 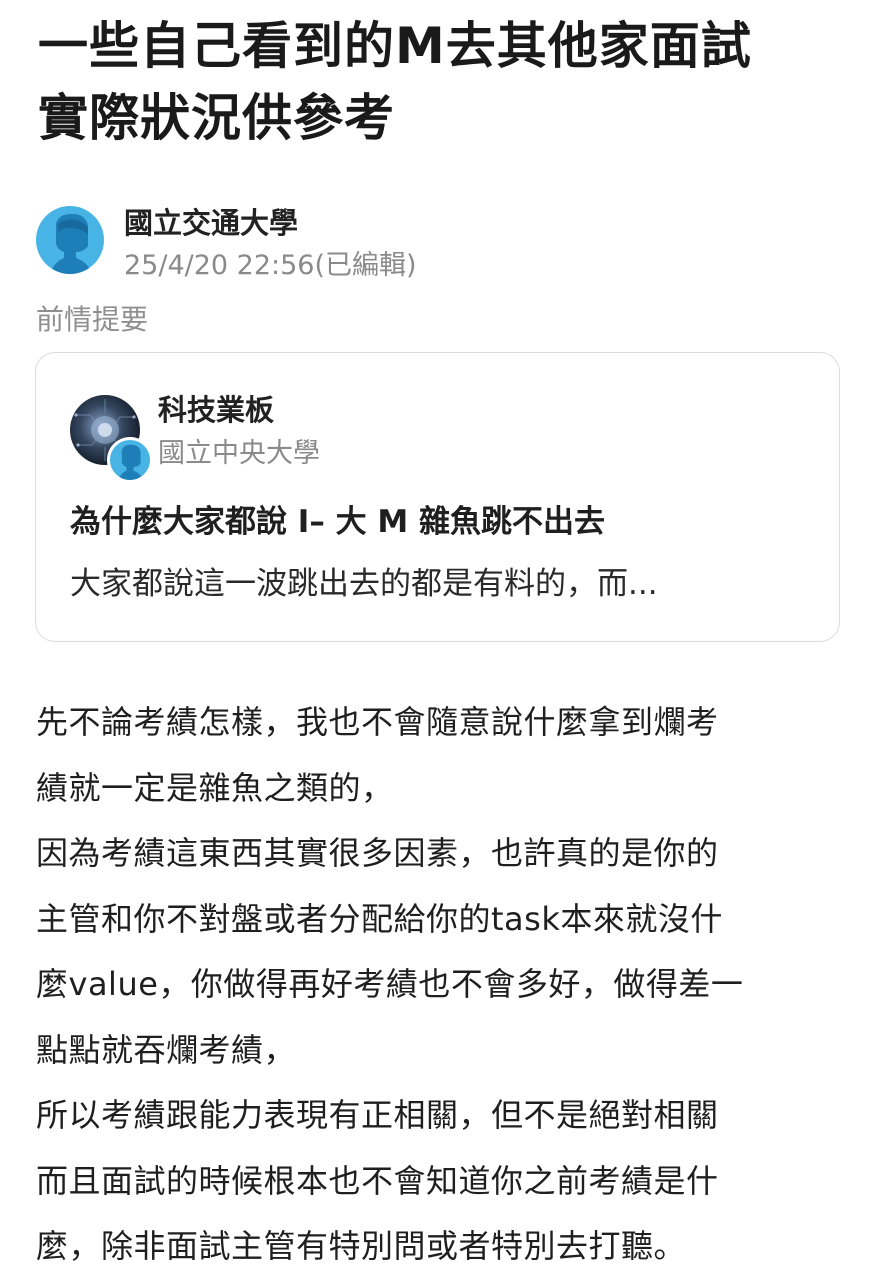 What do you see at coordinates (395, 46) in the screenshot?
I see `post-title-line-1: 一些自己看到的M去其他家面試` at bounding box center [395, 46].